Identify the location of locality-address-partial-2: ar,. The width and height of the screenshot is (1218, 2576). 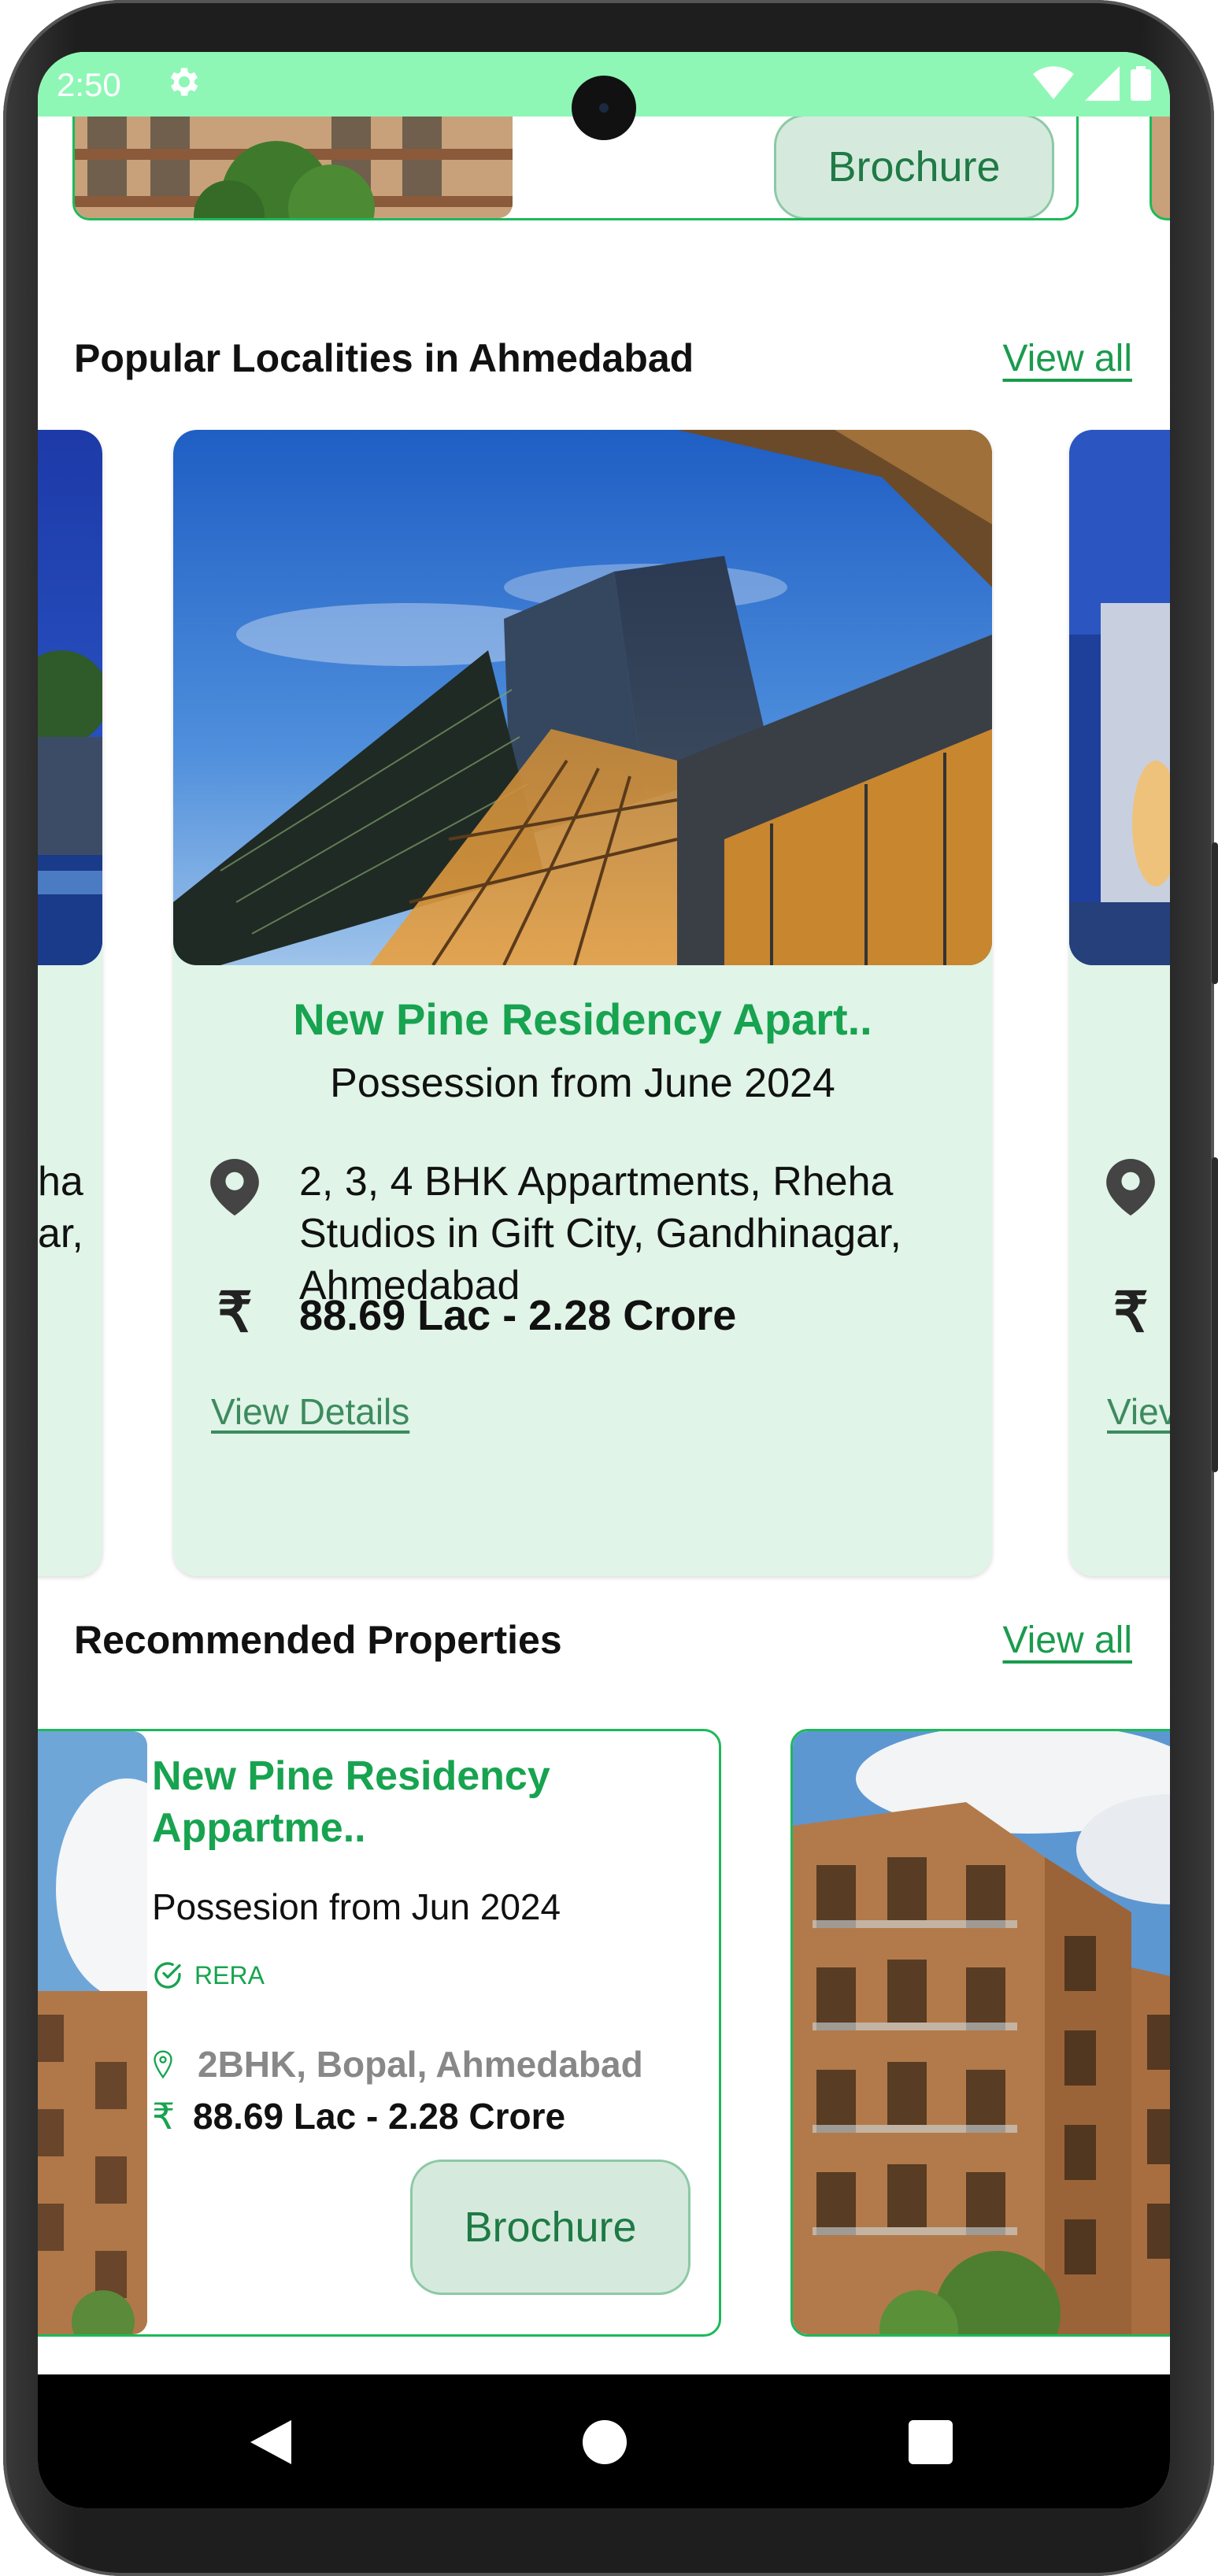
(60, 1234).